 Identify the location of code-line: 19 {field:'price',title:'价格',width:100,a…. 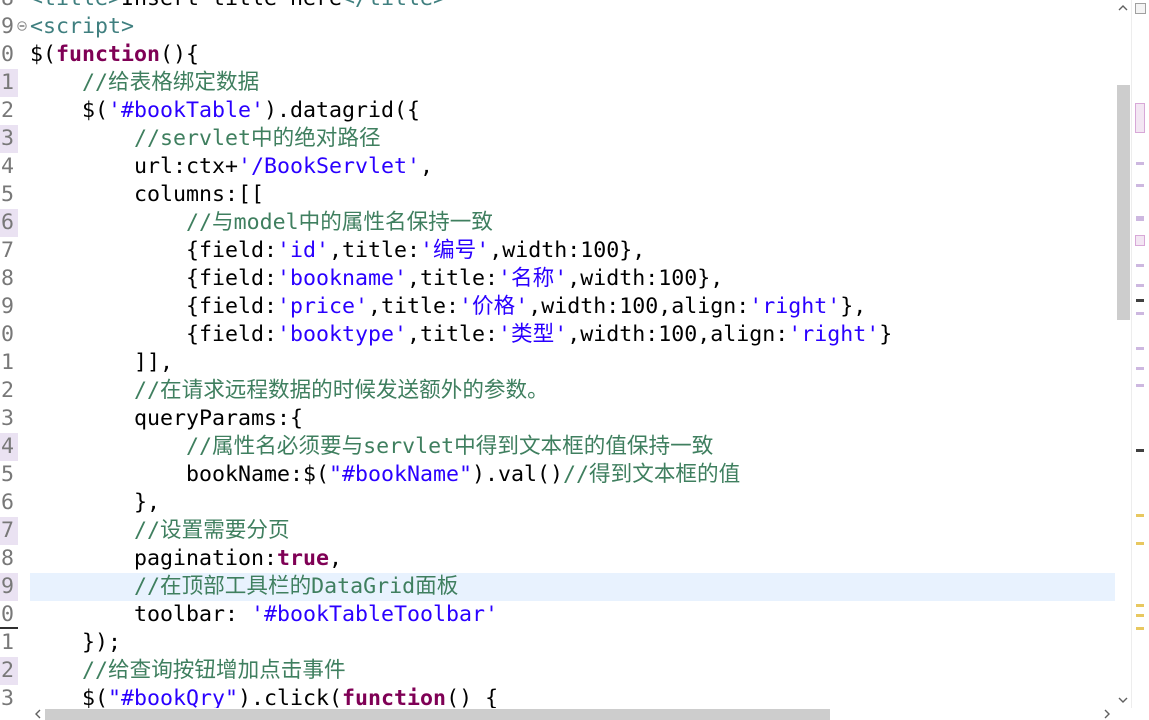
(557, 307).